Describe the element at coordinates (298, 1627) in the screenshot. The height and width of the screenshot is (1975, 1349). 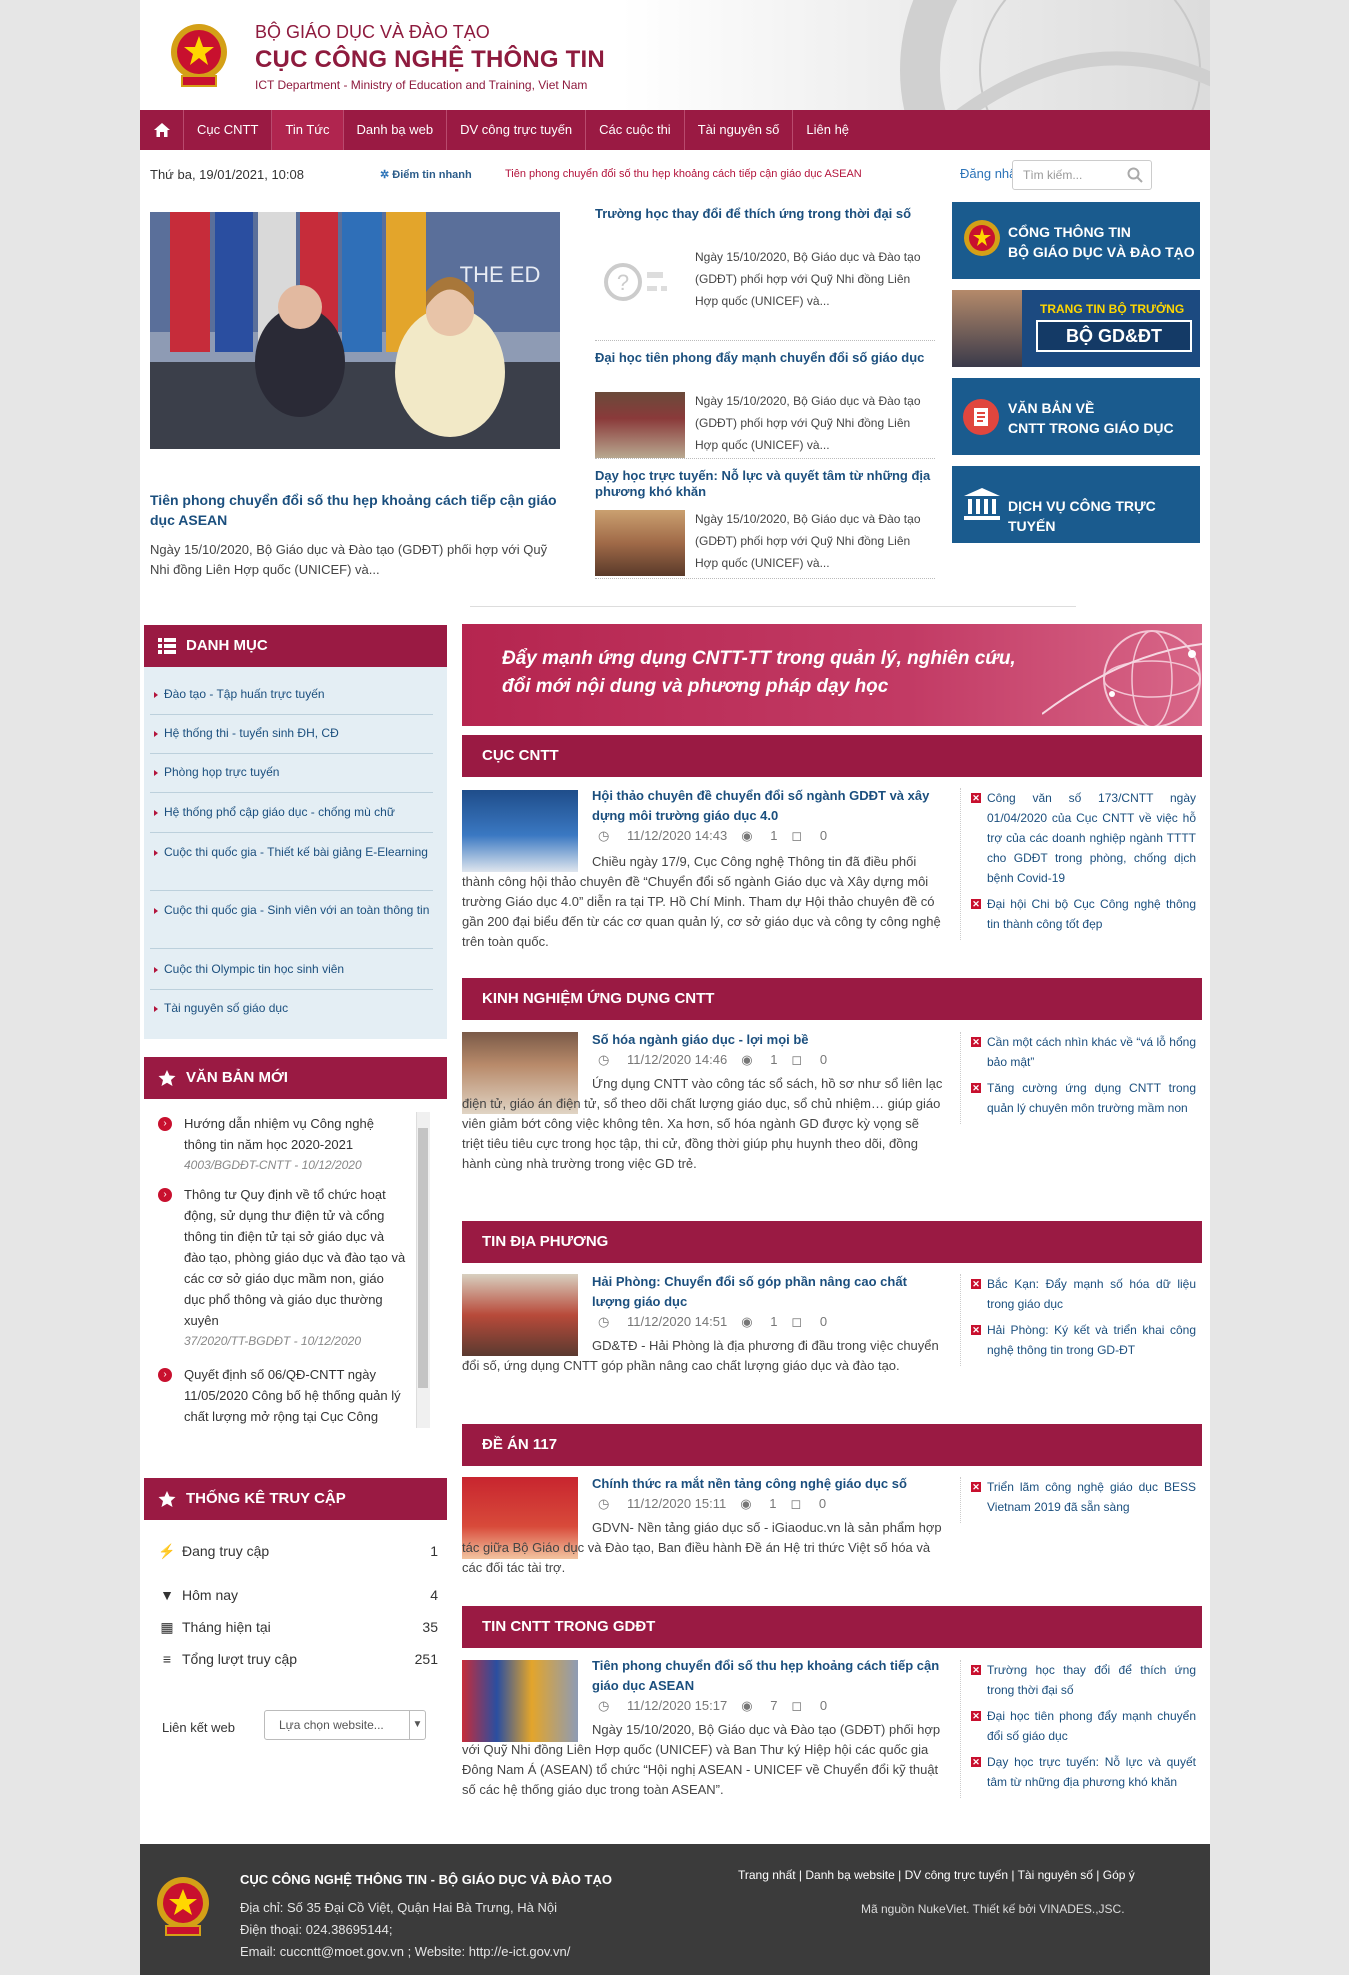
I see `stat-row-month: ▦ Tháng hiện tại 35` at that location.